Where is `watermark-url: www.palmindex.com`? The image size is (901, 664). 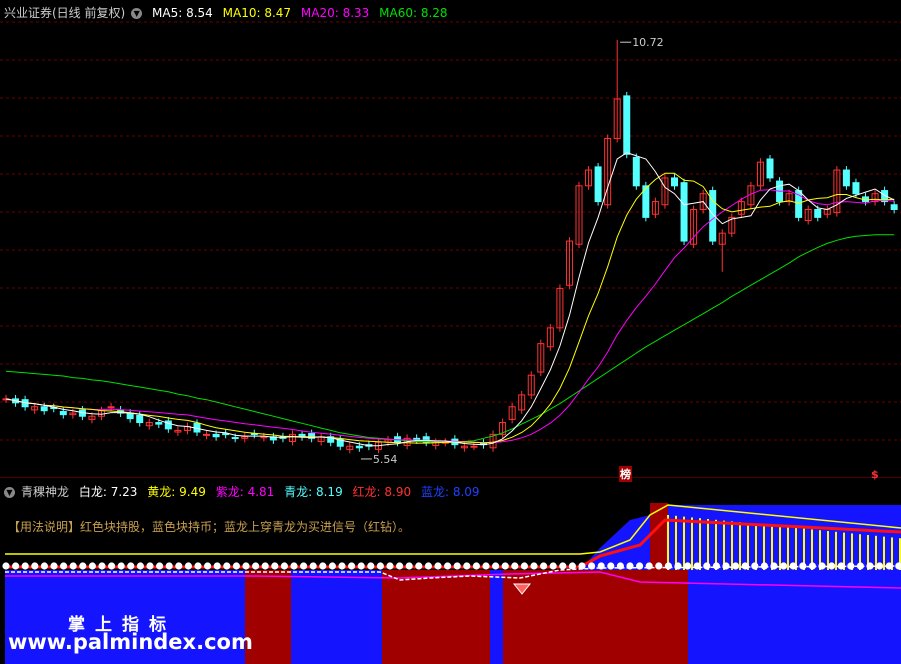
watermark-url: www.palmindex.com is located at coordinates (130, 642).